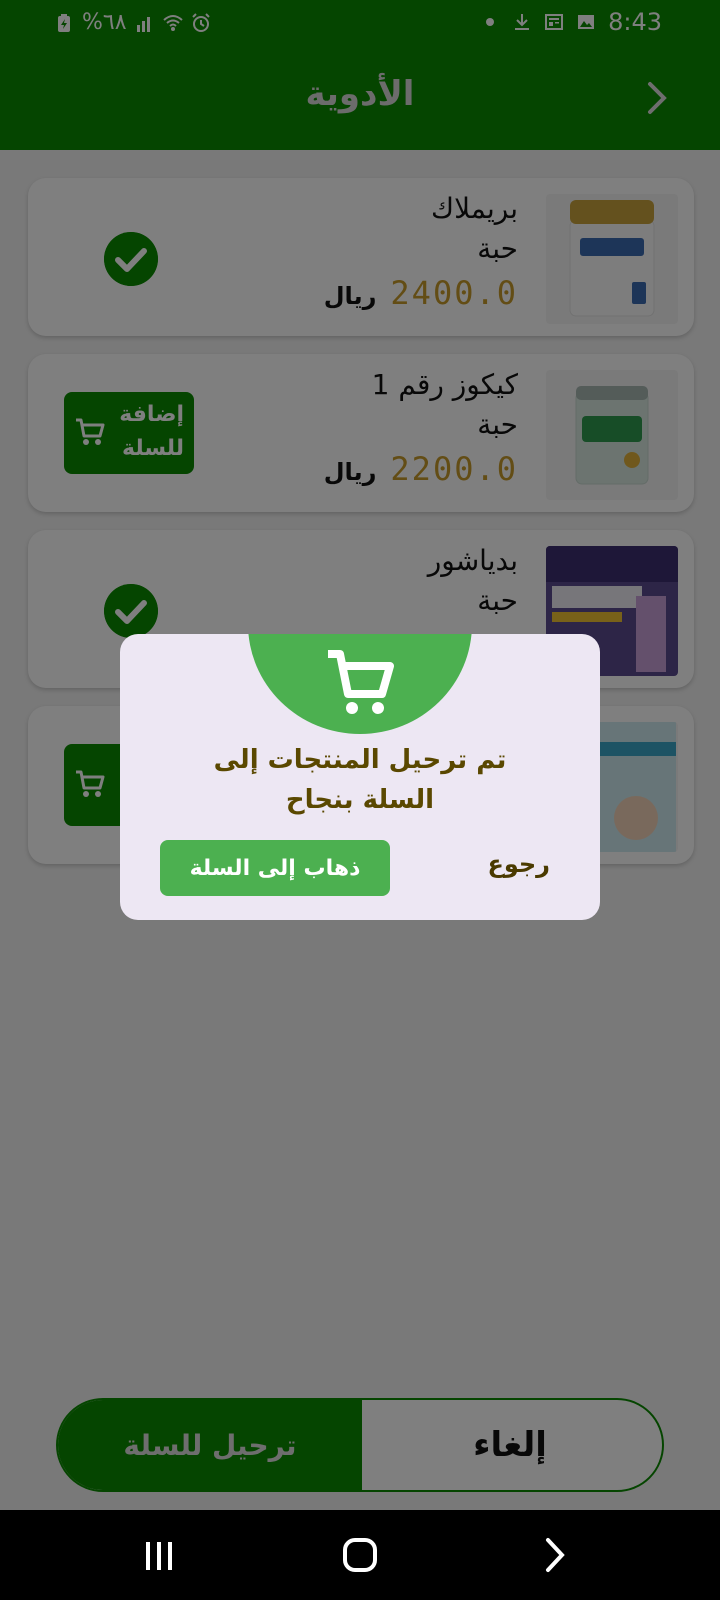  What do you see at coordinates (360, 780) in the screenshot?
I see `dialog-message: تم ترحيل المنتجات إلى السلة بنجاح` at bounding box center [360, 780].